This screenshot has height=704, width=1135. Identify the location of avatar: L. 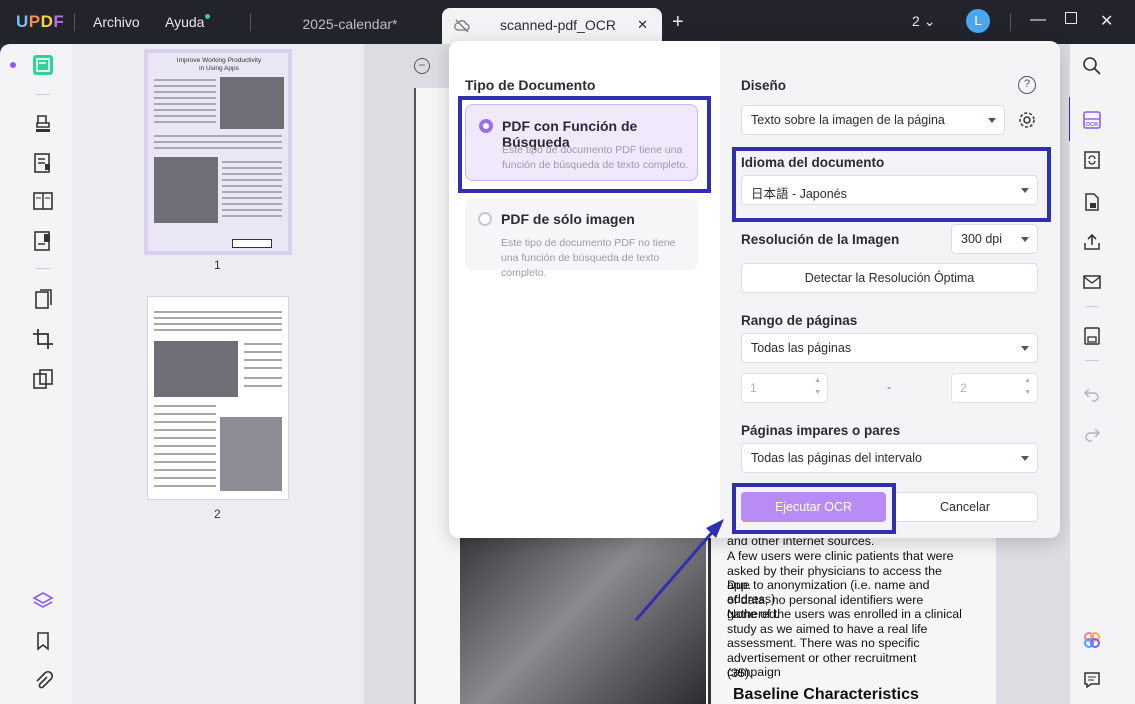
(978, 21).